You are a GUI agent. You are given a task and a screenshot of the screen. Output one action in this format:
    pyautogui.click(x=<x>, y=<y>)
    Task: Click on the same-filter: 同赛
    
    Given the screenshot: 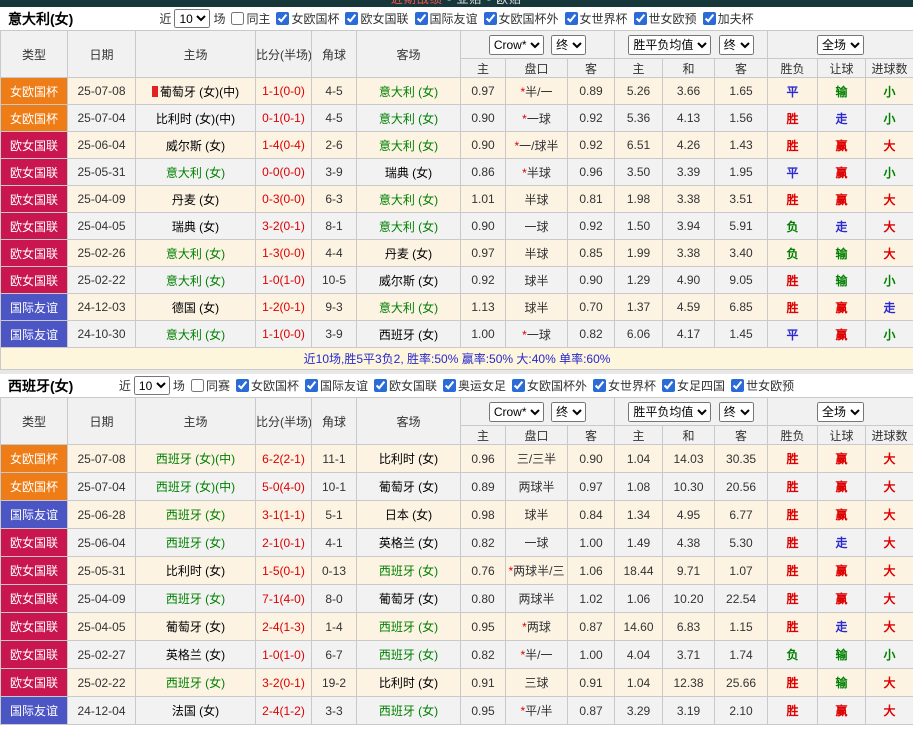 What is the action you would take?
    pyautogui.click(x=210, y=385)
    